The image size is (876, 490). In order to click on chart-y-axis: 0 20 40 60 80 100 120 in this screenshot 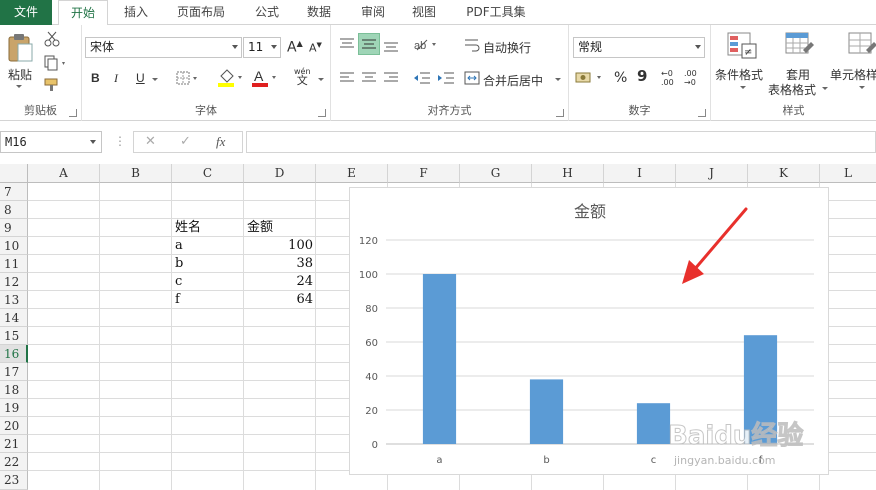, I will do `click(368, 343)`.